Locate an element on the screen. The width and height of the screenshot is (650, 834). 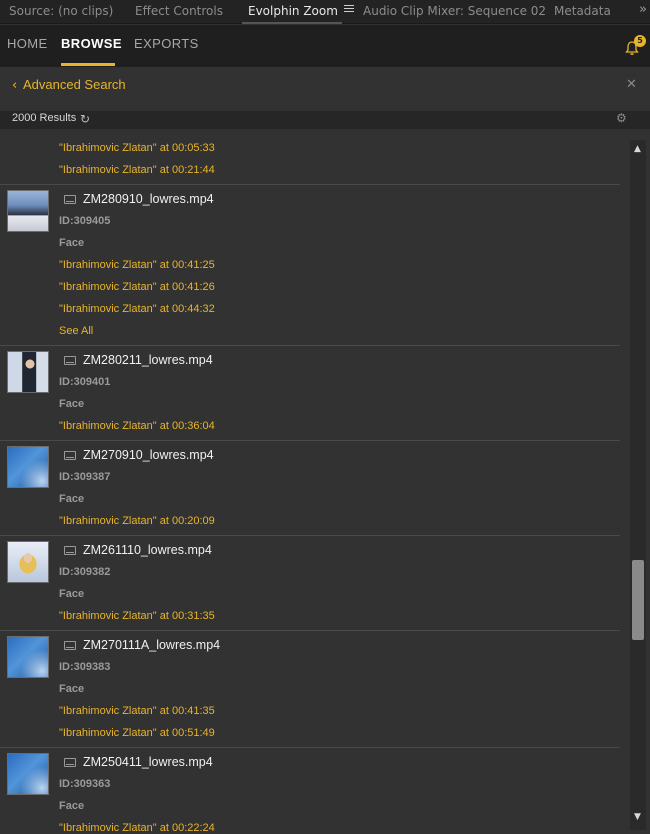
tab-effect-controls: Effect Controls is located at coordinates (179, 11).